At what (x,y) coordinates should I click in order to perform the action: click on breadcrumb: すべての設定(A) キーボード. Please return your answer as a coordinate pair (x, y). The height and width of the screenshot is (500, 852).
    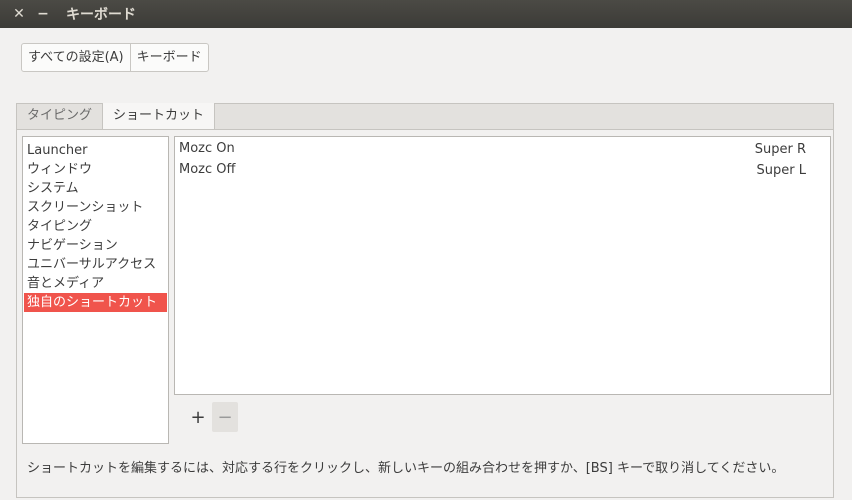
    Looking at the image, I should click on (115, 57).